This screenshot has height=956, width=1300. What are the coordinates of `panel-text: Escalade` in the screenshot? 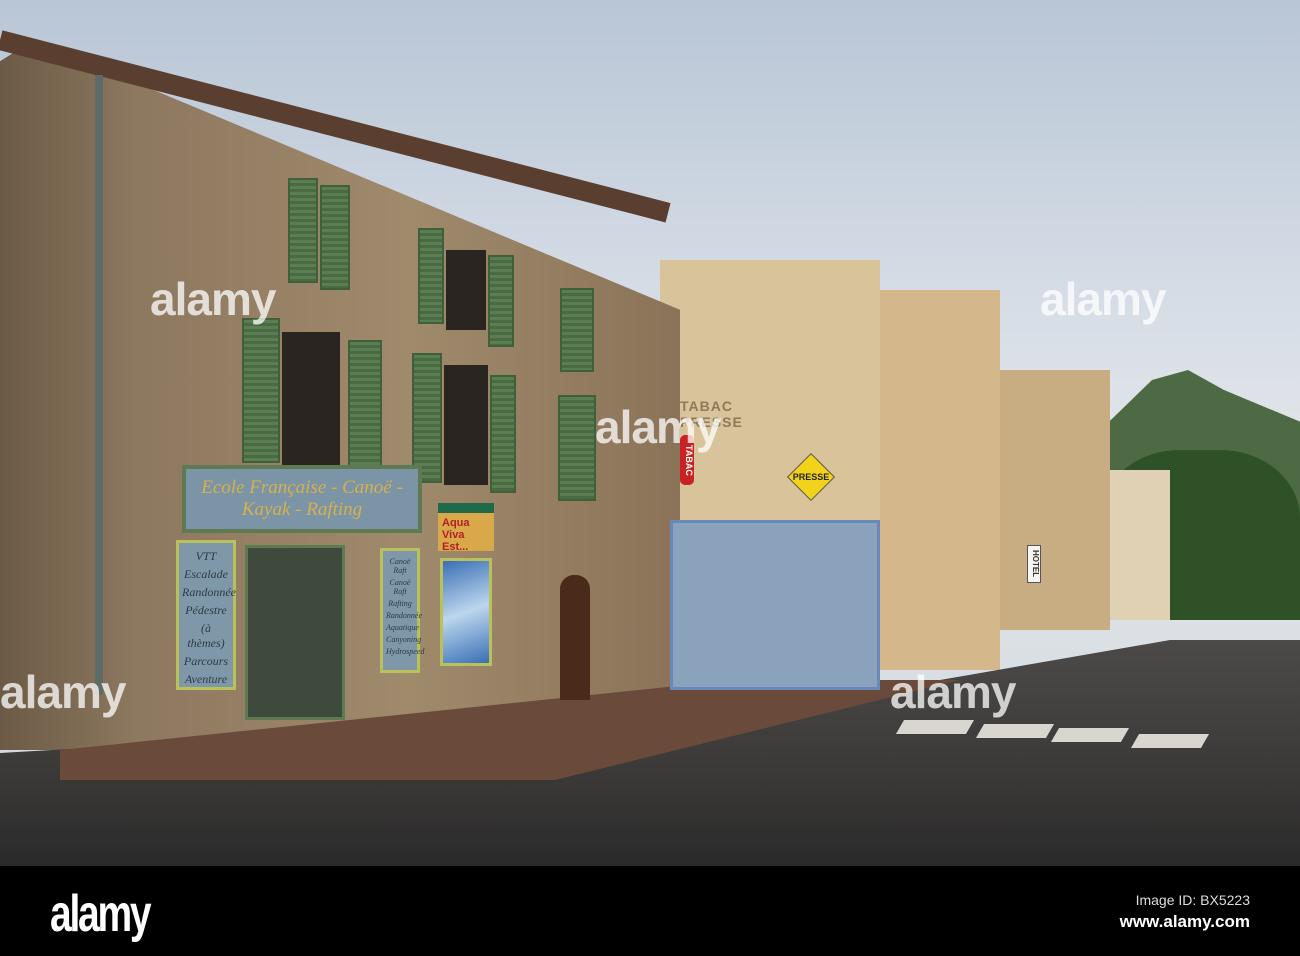 It's located at (206, 574).